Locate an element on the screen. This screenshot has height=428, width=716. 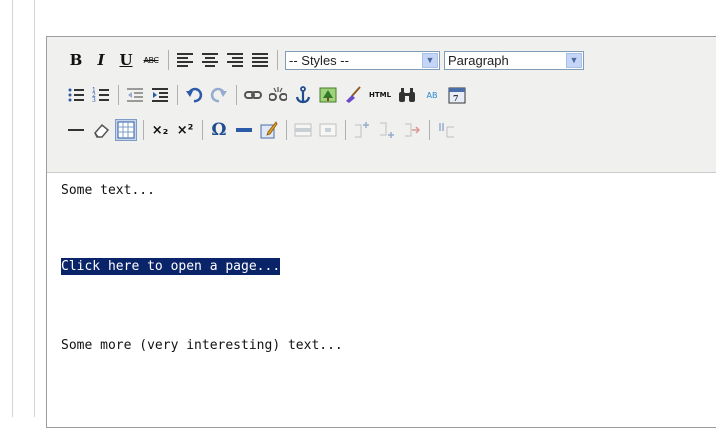
eraser-icon is located at coordinates (102, 130).